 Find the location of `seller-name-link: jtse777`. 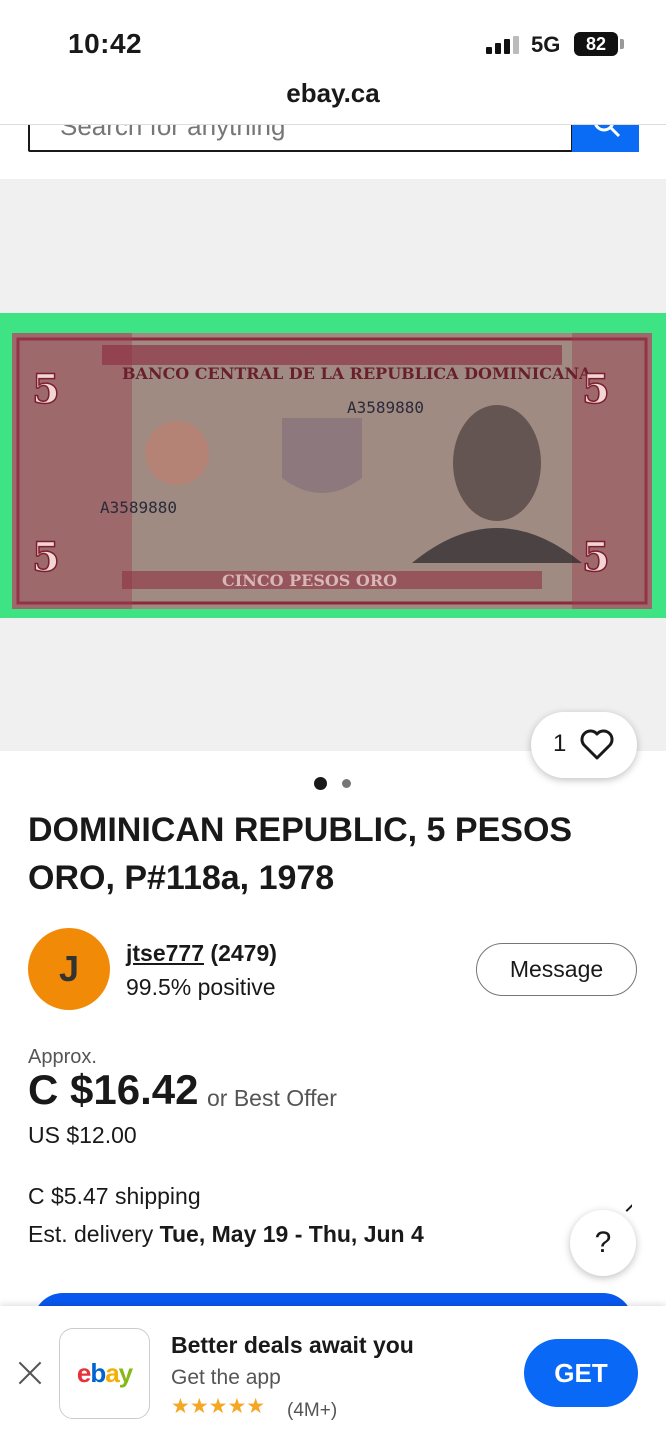

seller-name-link: jtse777 is located at coordinates (165, 953).